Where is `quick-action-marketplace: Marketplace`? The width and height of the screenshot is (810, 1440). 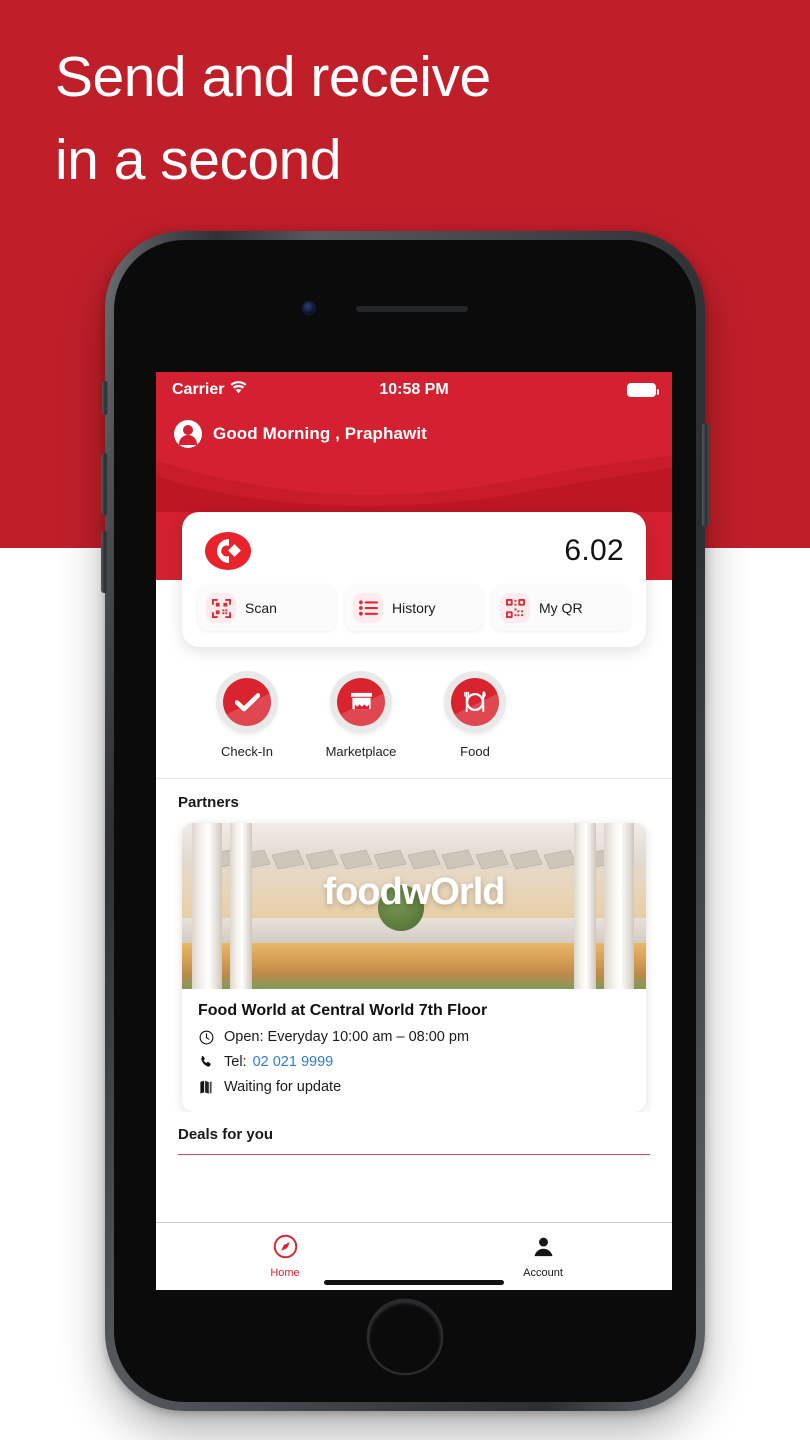
quick-action-marketplace: Marketplace is located at coordinates (361, 715).